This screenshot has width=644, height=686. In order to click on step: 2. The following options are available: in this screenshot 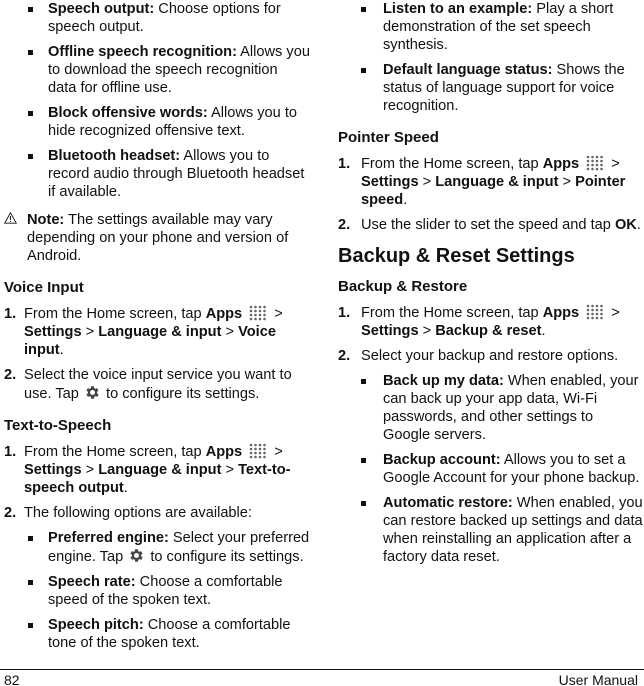, I will do `click(155, 513)`.